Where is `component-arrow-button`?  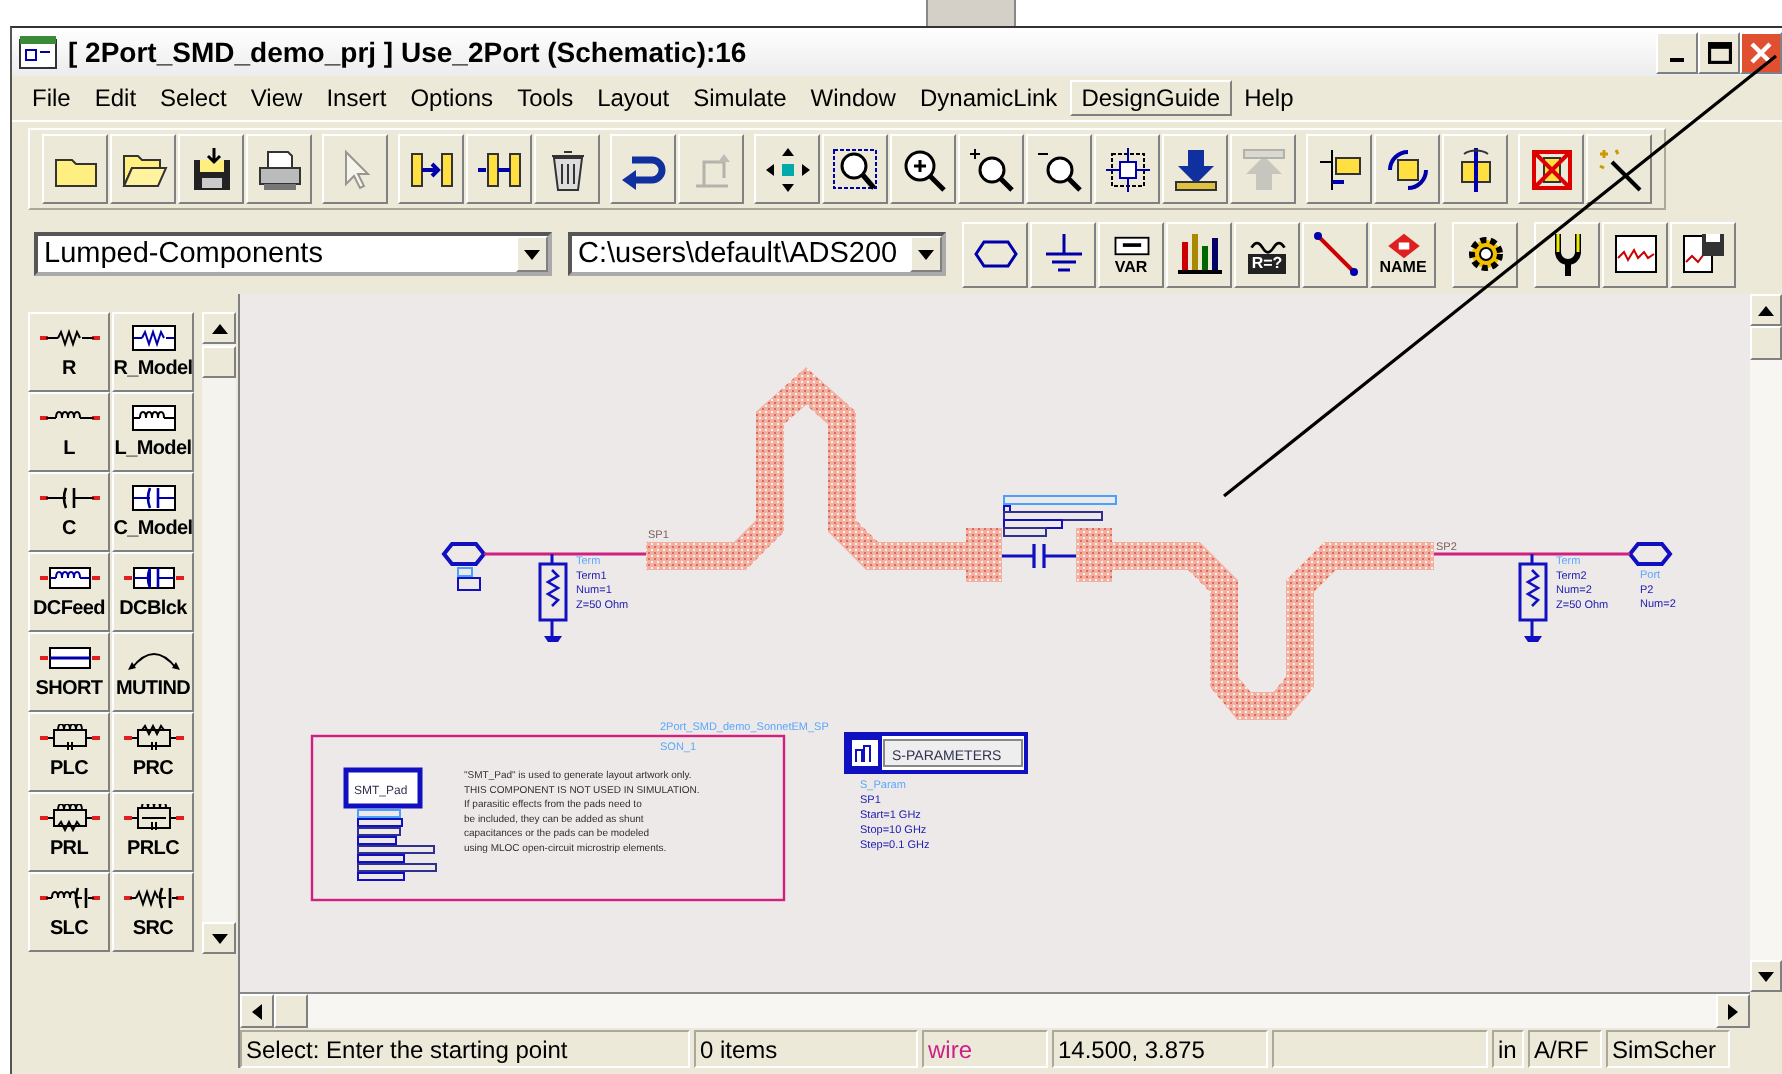 component-arrow-button is located at coordinates (431, 169).